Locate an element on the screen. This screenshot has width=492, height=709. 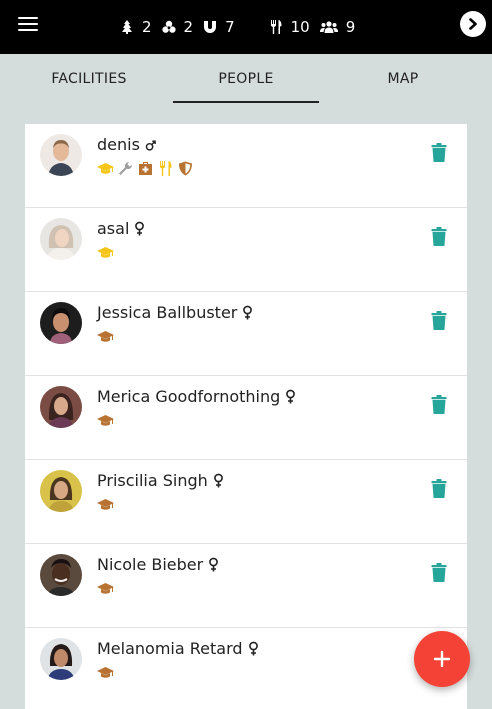
hazard-icon is located at coordinates (168, 26).